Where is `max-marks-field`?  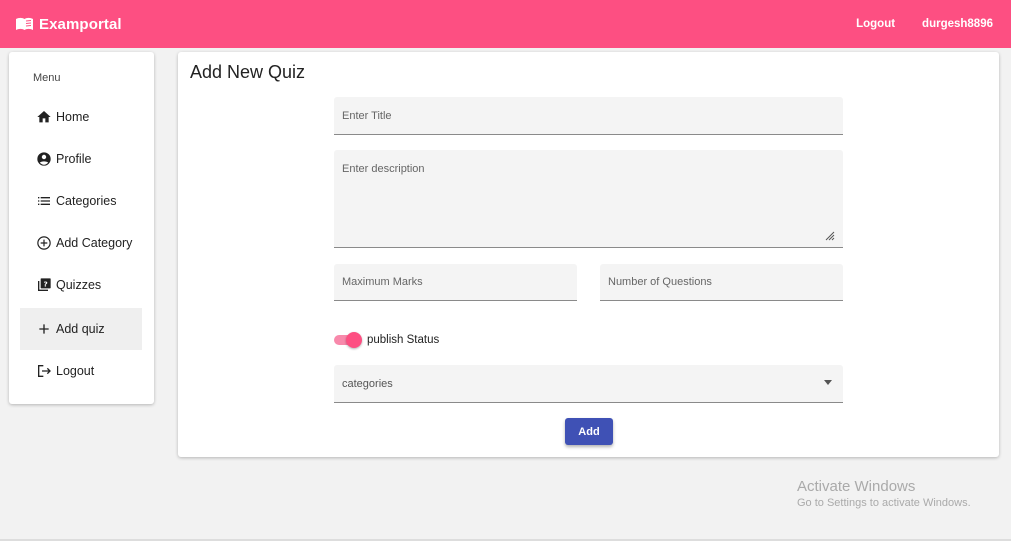
max-marks-field is located at coordinates (455, 282).